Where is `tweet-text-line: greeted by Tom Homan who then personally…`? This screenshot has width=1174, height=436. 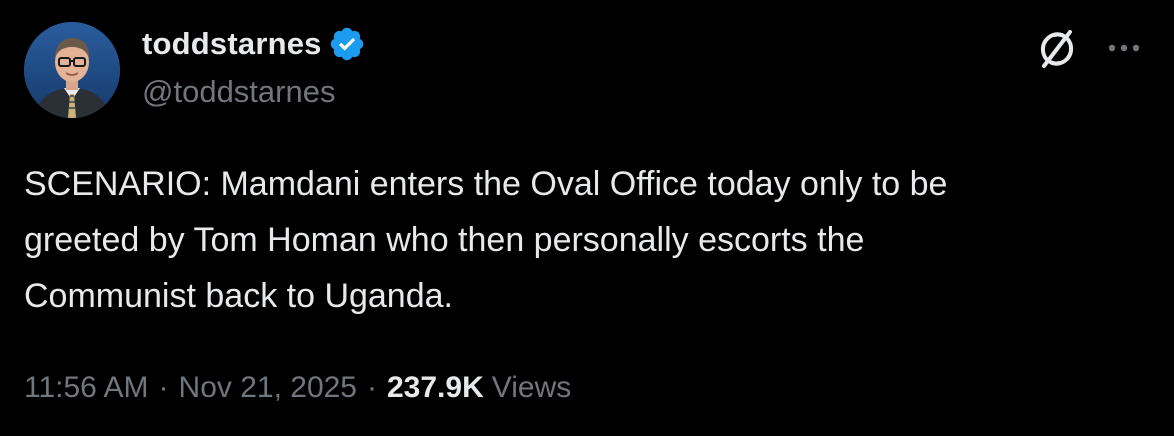
tweet-text-line: greeted by Tom Homan who then personally… is located at coordinates (444, 240).